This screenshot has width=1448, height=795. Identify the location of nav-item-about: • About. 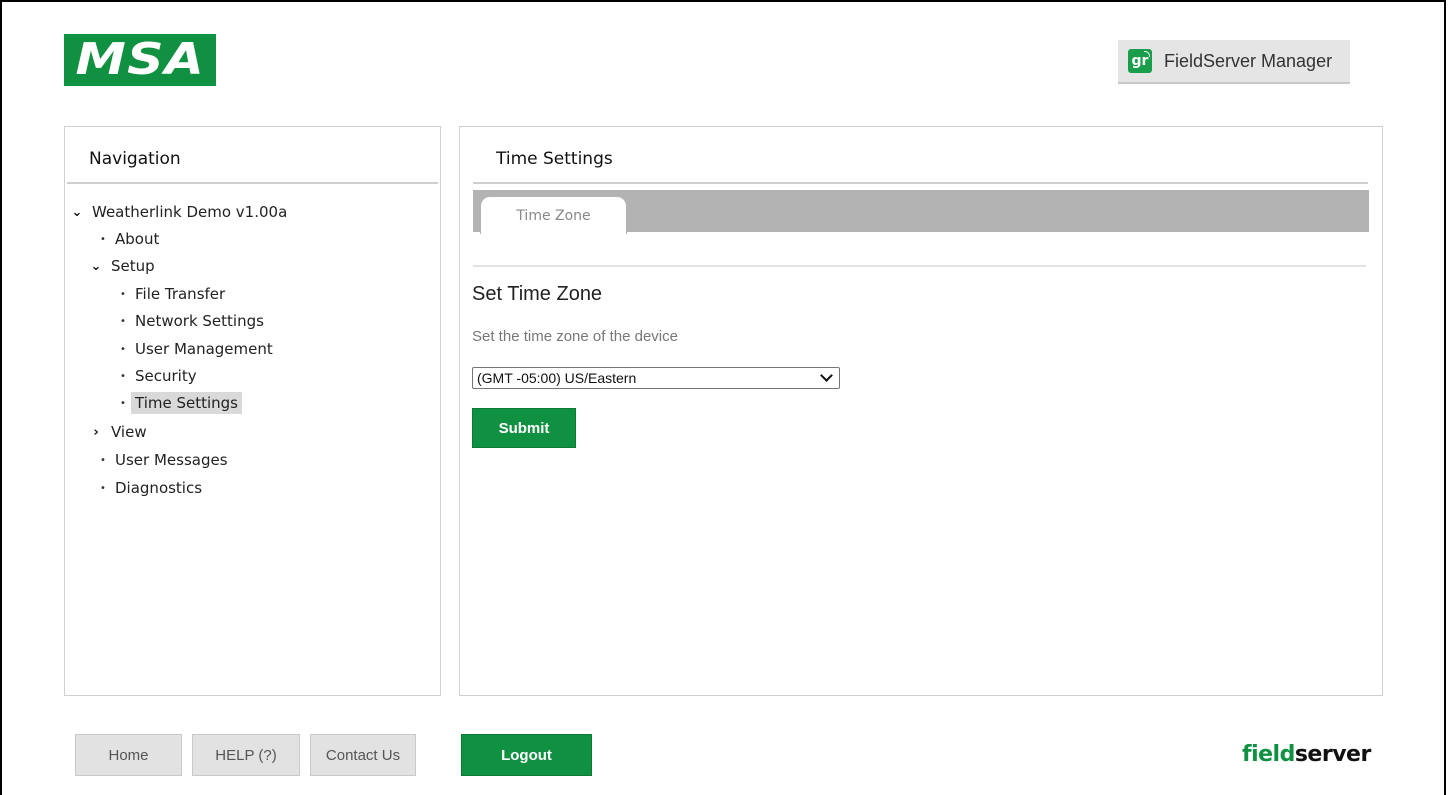
(129, 239).